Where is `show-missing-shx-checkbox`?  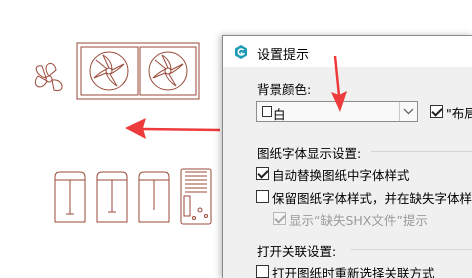
show-missing-shx-checkbox is located at coordinates (279, 218).